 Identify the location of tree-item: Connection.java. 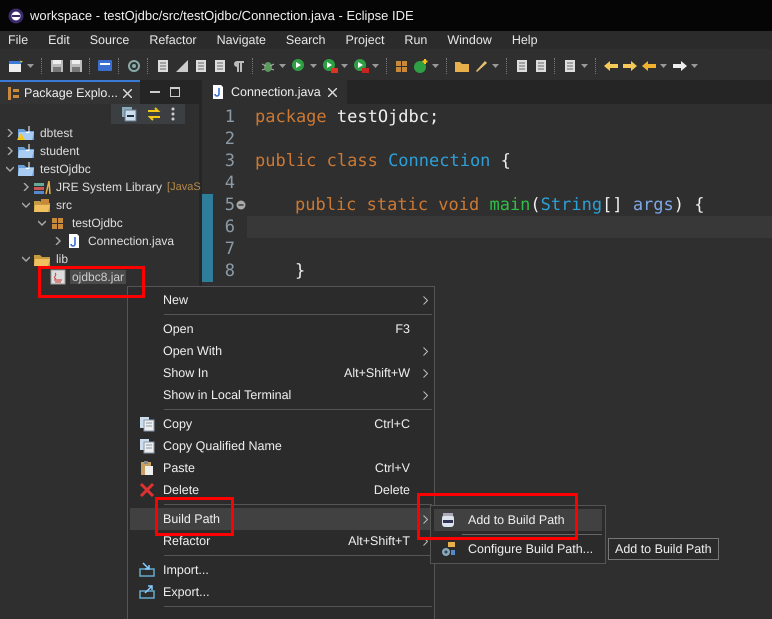
(131, 241).